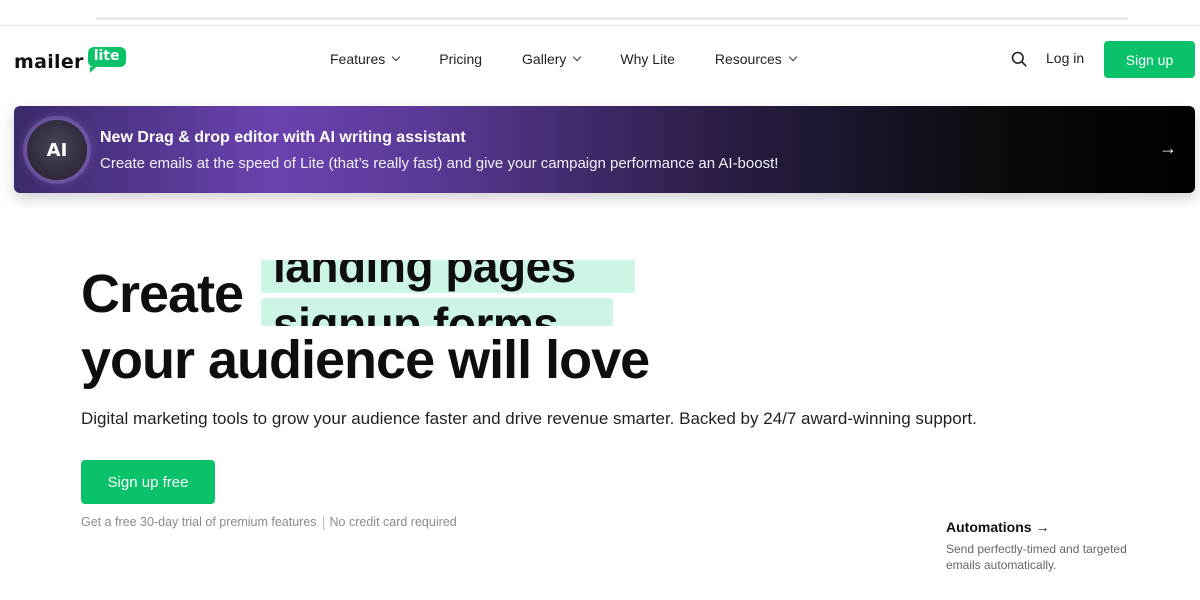  Describe the element at coordinates (49, 62) in the screenshot. I see `logo-wordmark: mailer` at that location.